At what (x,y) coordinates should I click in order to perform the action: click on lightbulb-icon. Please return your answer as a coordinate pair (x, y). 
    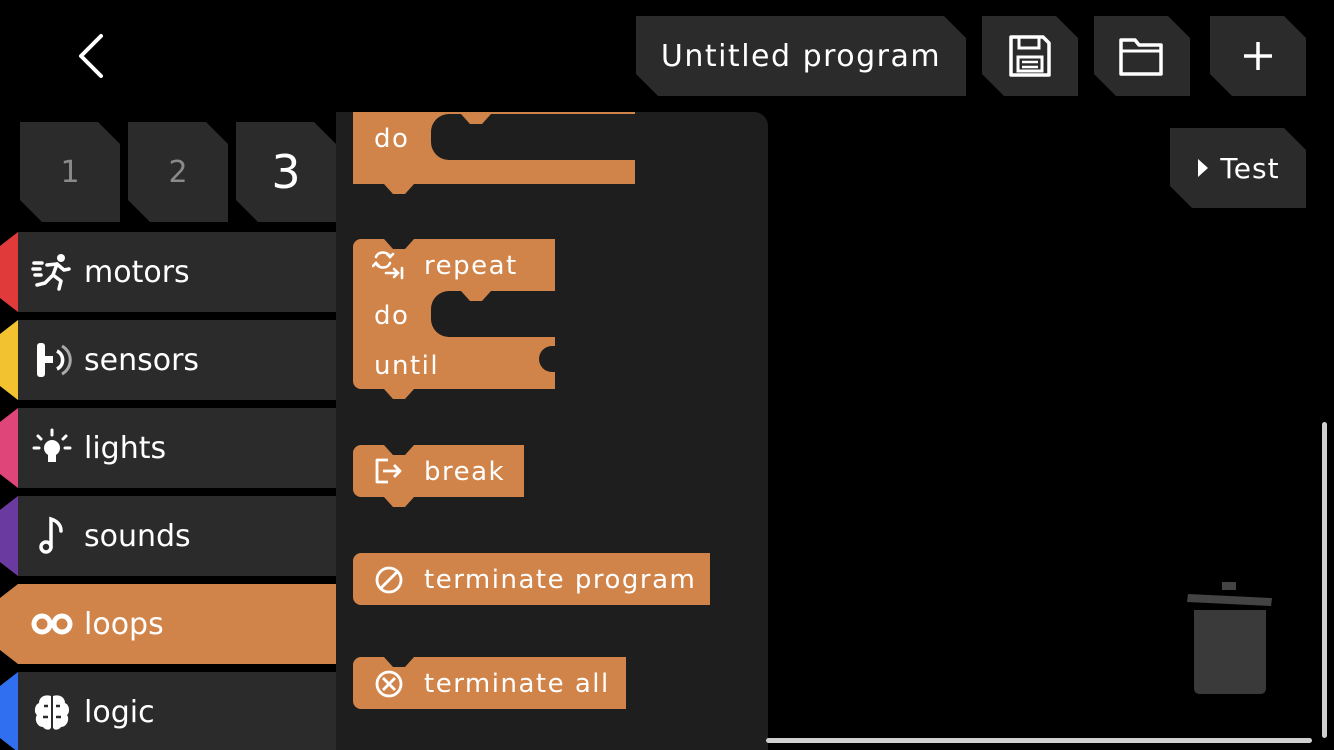
    Looking at the image, I should click on (52, 448).